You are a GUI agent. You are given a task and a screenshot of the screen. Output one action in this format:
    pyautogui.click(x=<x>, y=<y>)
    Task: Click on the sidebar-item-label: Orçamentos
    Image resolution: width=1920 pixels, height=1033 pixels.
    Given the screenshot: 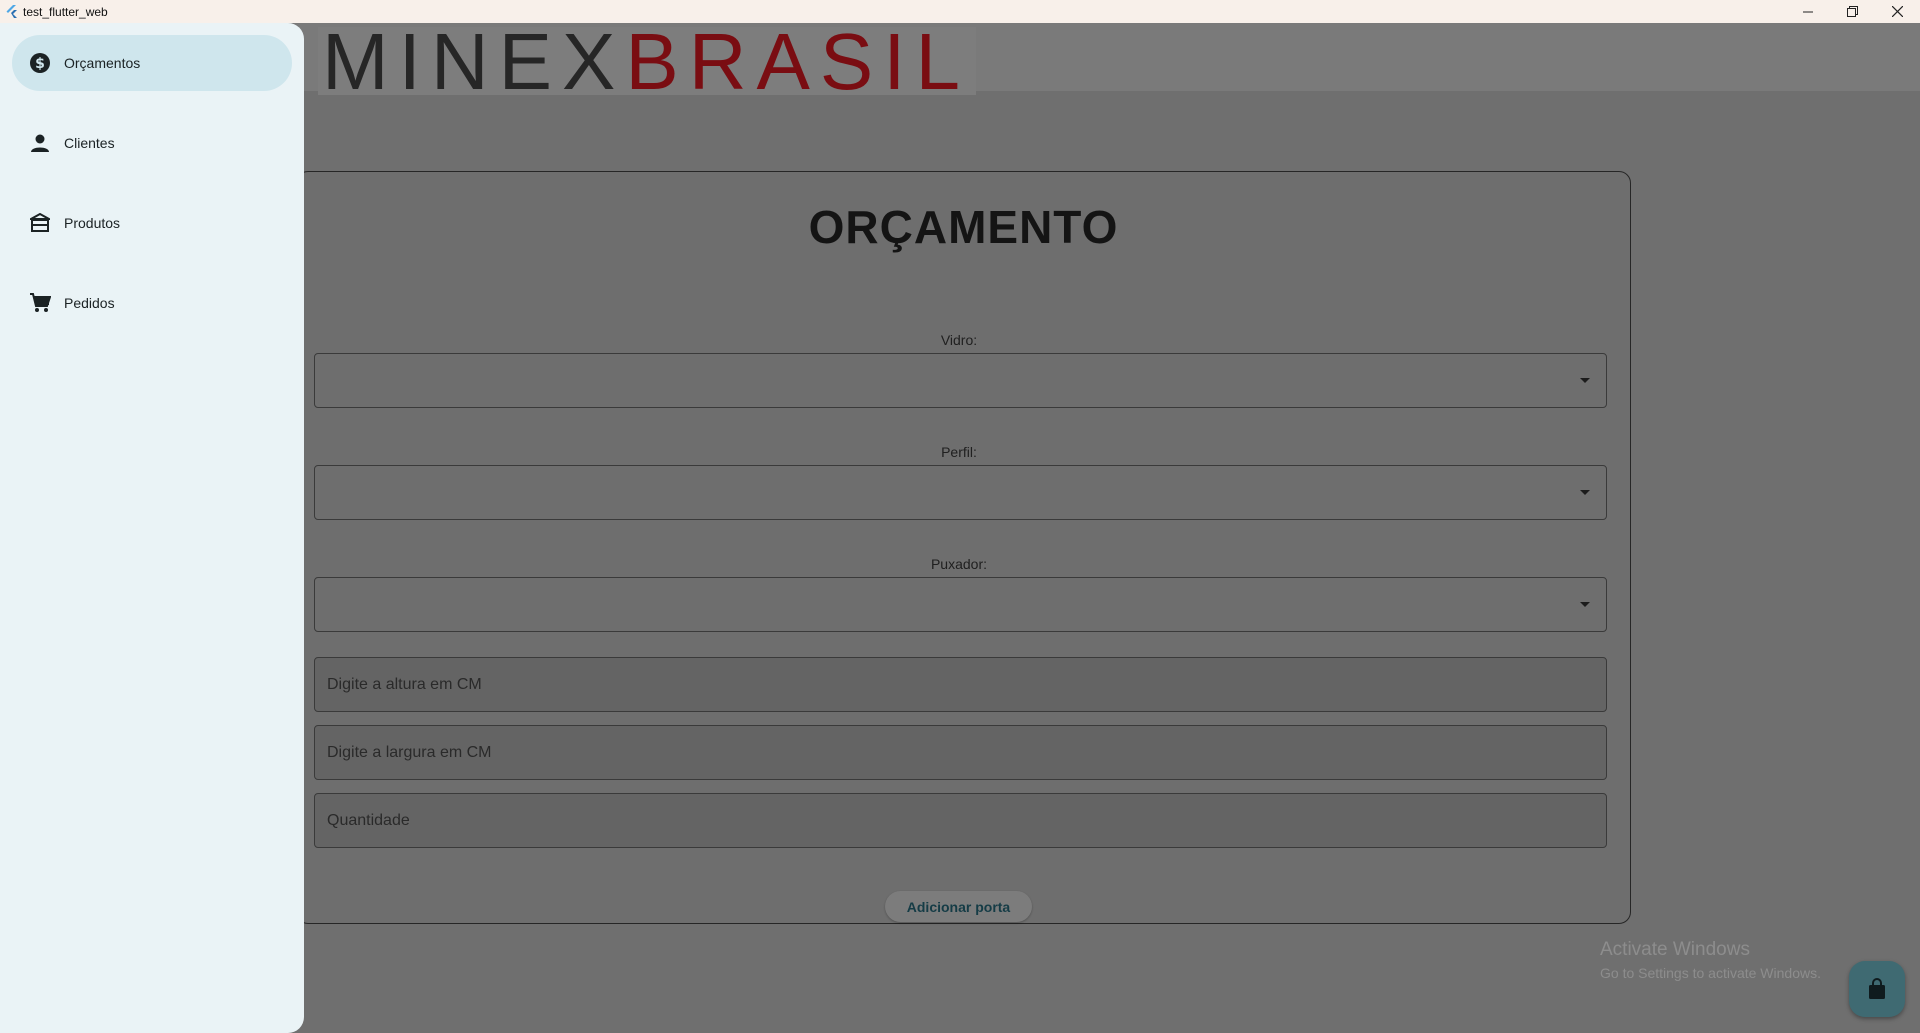 What is the action you would take?
    pyautogui.click(x=102, y=63)
    